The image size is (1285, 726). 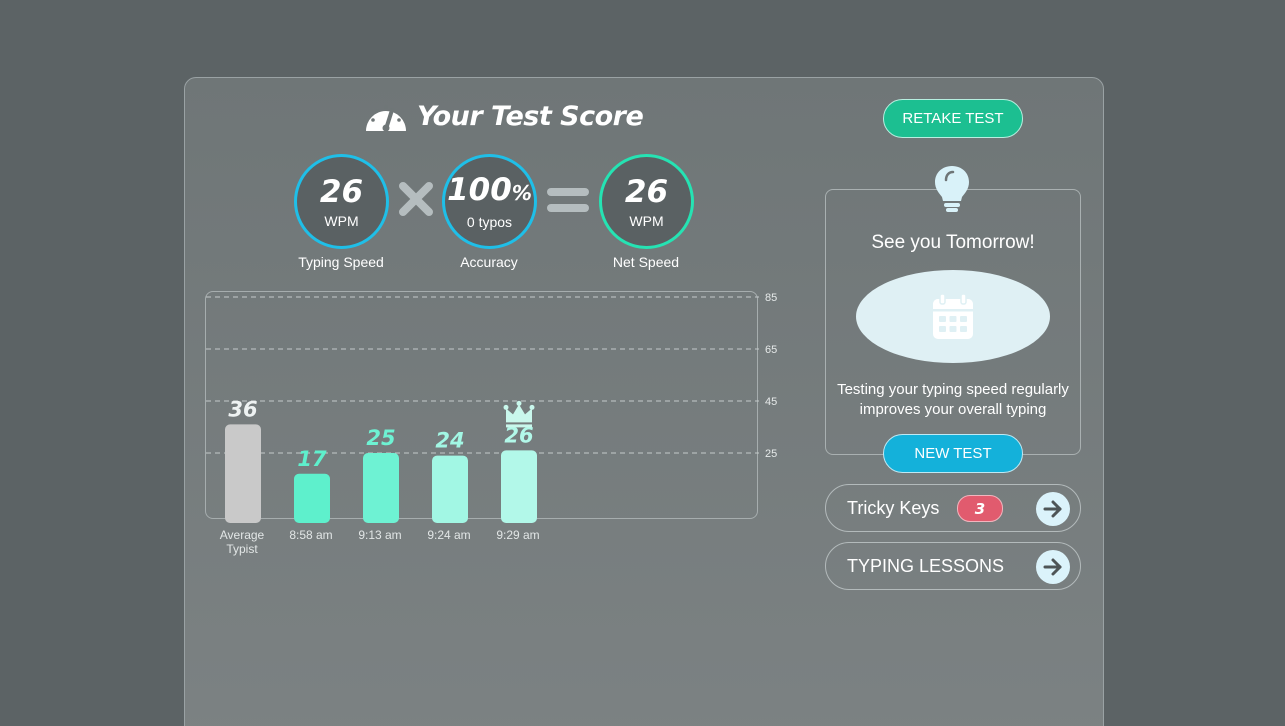 What do you see at coordinates (519, 426) in the screenshot?
I see `crown-base` at bounding box center [519, 426].